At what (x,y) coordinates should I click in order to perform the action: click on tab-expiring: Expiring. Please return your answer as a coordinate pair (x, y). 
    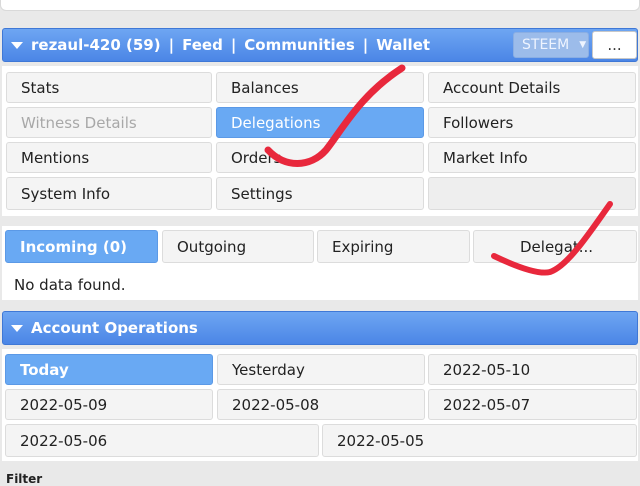
    Looking at the image, I should click on (393, 246).